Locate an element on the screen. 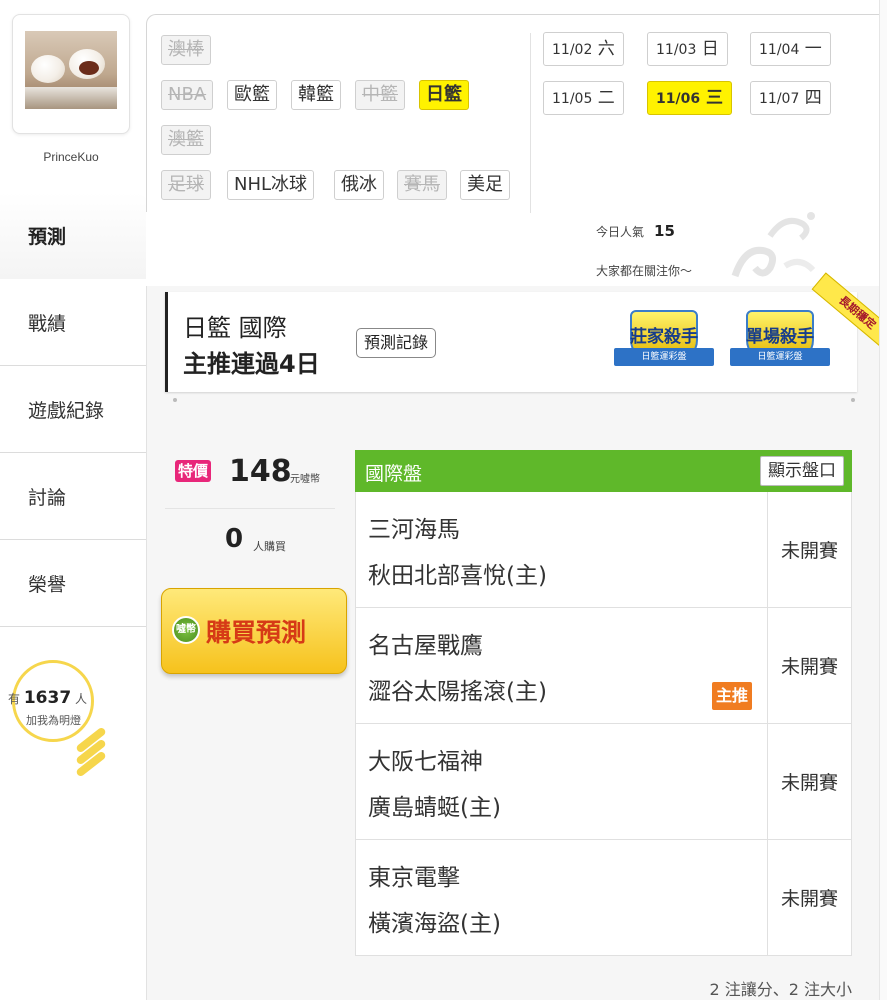  date-chip-1107: 11/07 四 is located at coordinates (790, 98).